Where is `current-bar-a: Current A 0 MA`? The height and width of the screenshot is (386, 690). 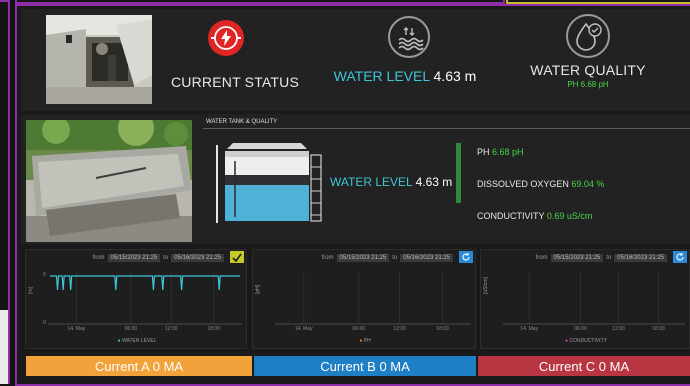
current-bar-a: Current A 0 MA is located at coordinates (139, 366).